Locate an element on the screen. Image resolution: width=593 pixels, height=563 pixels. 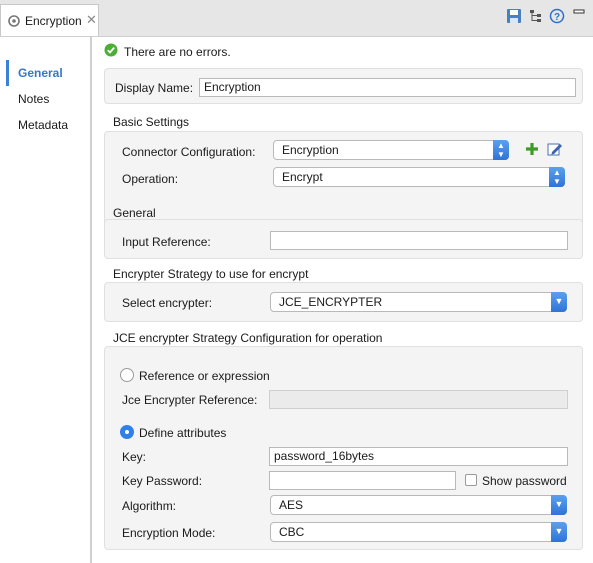
general-panel: Input Reference: is located at coordinates (343, 239).